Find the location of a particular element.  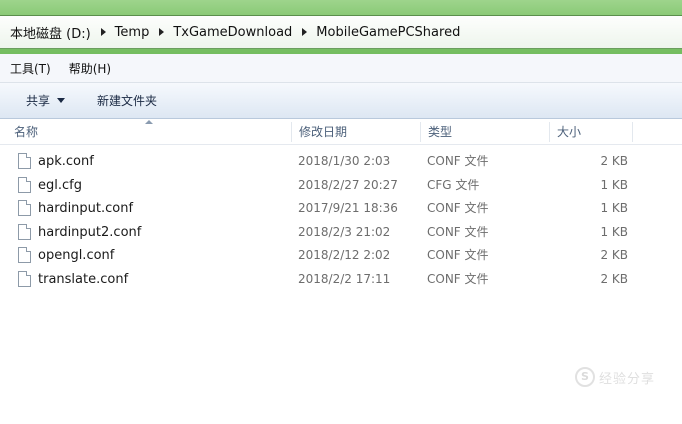

breadcrumb-txgamedownload: TxGameDownload is located at coordinates (232, 32).